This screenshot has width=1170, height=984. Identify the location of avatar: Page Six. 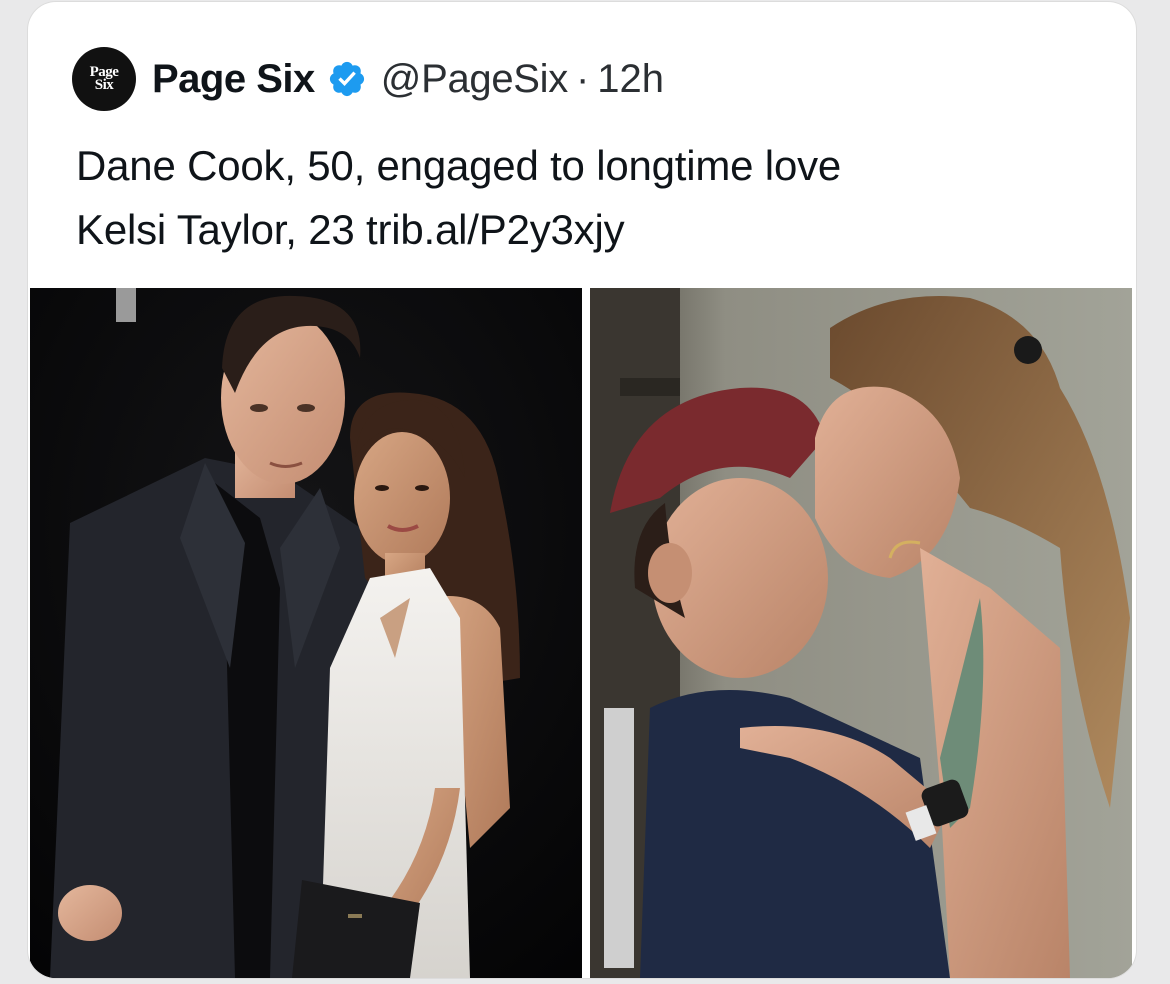
(104, 79).